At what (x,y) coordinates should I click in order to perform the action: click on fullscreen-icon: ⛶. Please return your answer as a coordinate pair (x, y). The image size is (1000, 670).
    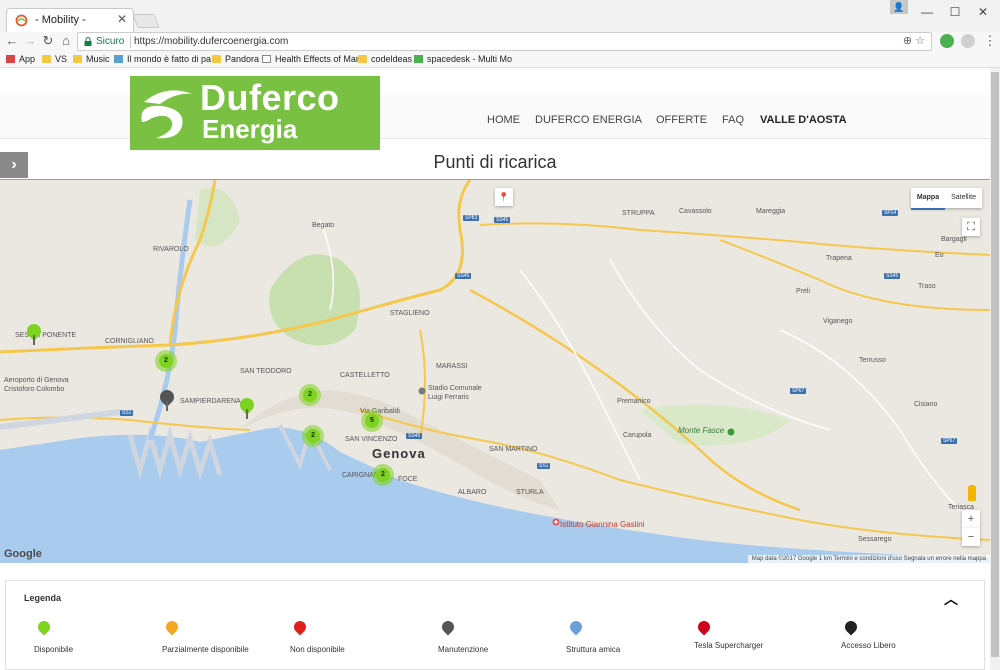
    Looking at the image, I should click on (971, 227).